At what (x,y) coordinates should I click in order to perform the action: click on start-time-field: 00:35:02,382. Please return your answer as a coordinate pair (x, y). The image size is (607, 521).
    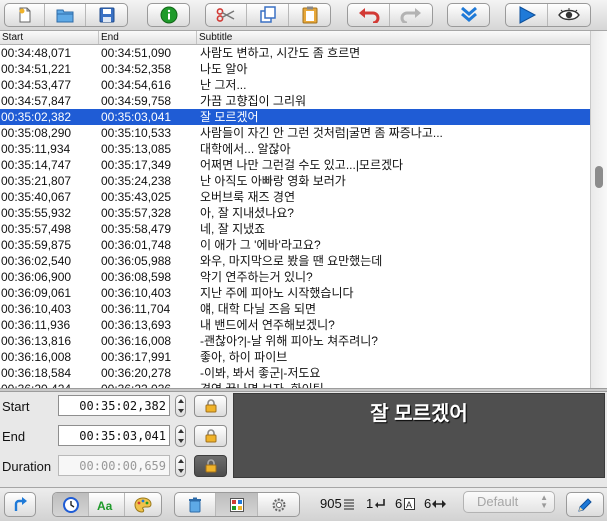
    Looking at the image, I should click on (114, 405).